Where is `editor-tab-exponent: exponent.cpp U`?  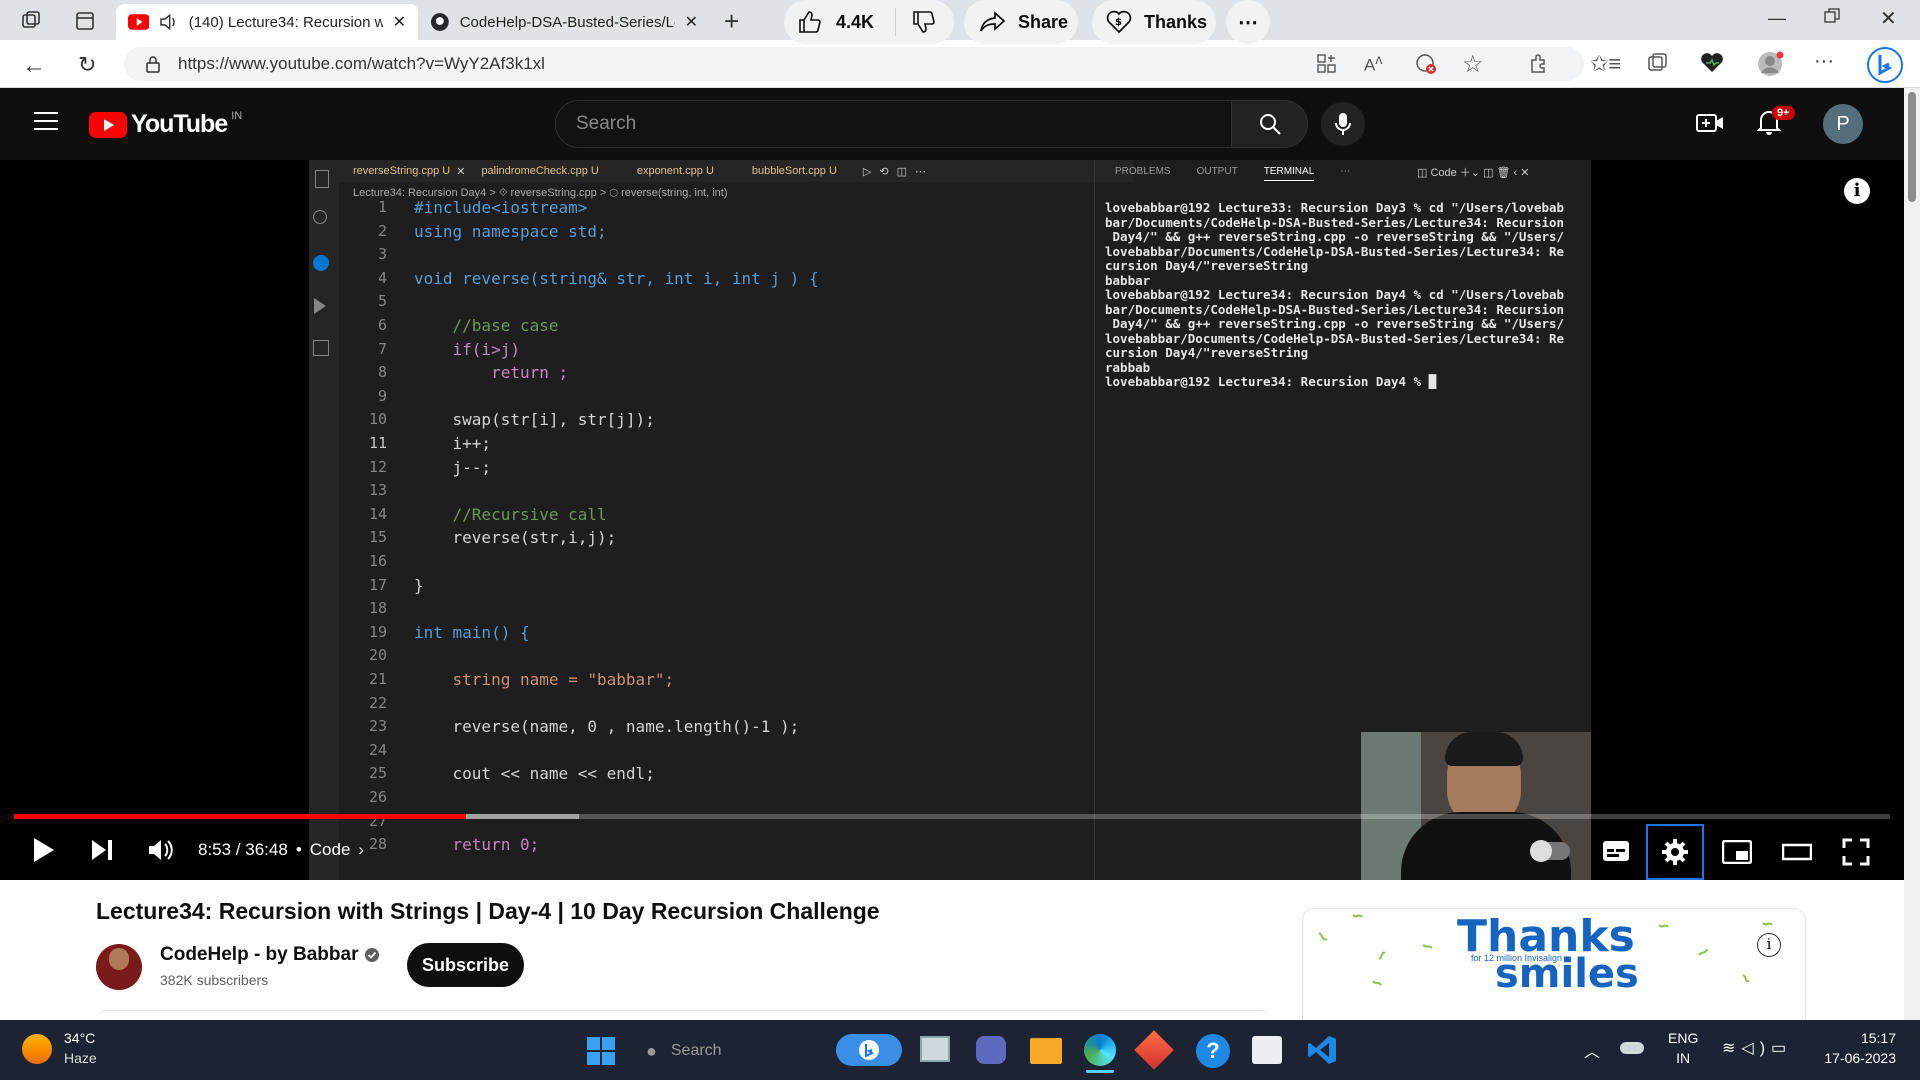
editor-tab-exponent: exponent.cpp U is located at coordinates (675, 171).